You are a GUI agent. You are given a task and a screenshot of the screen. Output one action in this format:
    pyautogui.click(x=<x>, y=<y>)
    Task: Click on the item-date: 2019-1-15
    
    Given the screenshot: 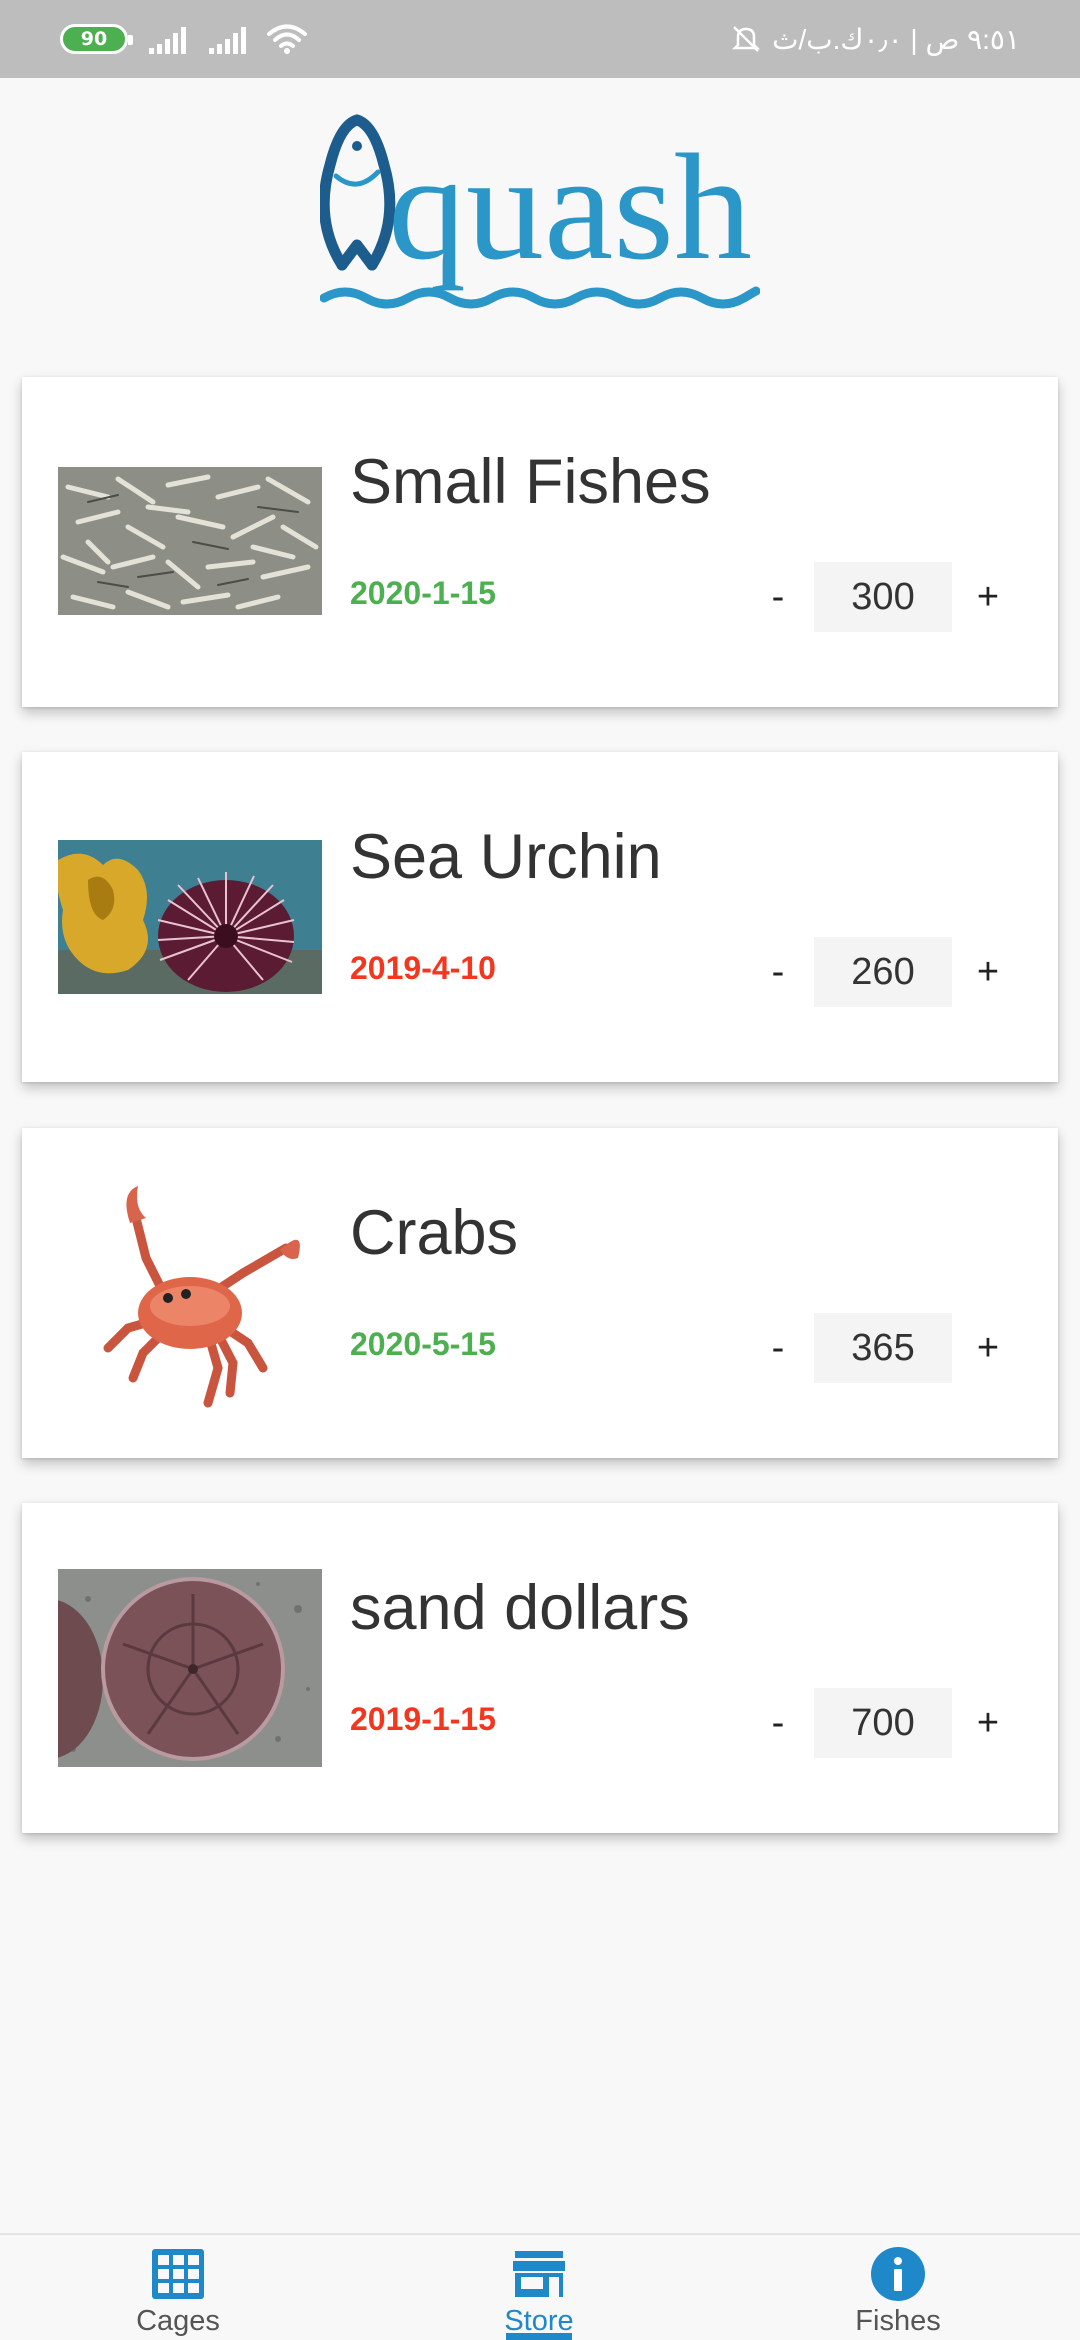 What is the action you would take?
    pyautogui.click(x=423, y=1719)
    